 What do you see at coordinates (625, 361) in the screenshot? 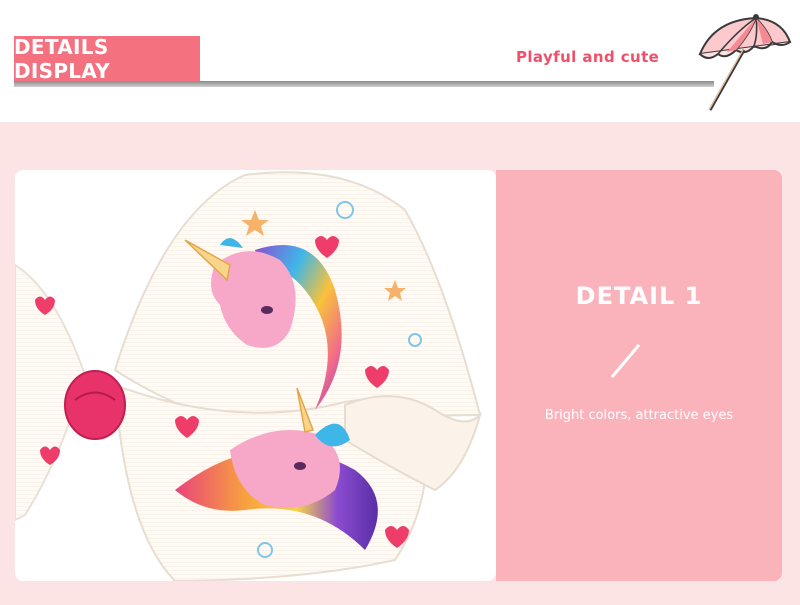
I see `decorative-slash` at bounding box center [625, 361].